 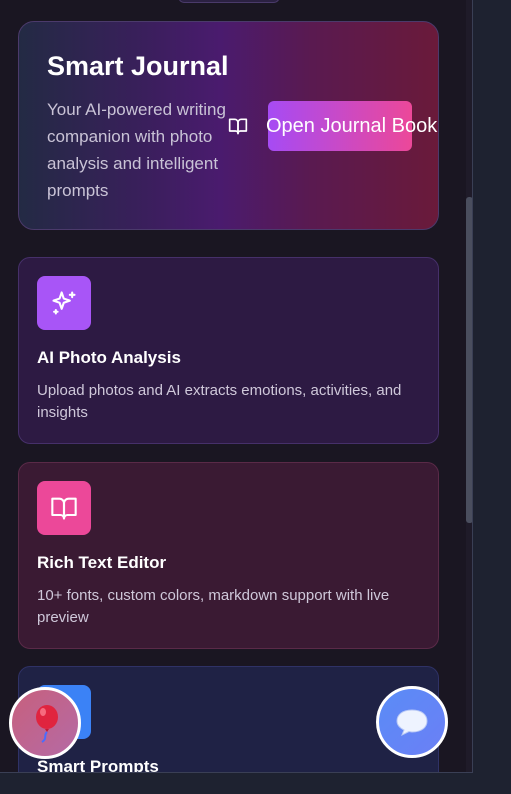 I want to click on feature-title: Rich Text Editor, so click(x=102, y=562).